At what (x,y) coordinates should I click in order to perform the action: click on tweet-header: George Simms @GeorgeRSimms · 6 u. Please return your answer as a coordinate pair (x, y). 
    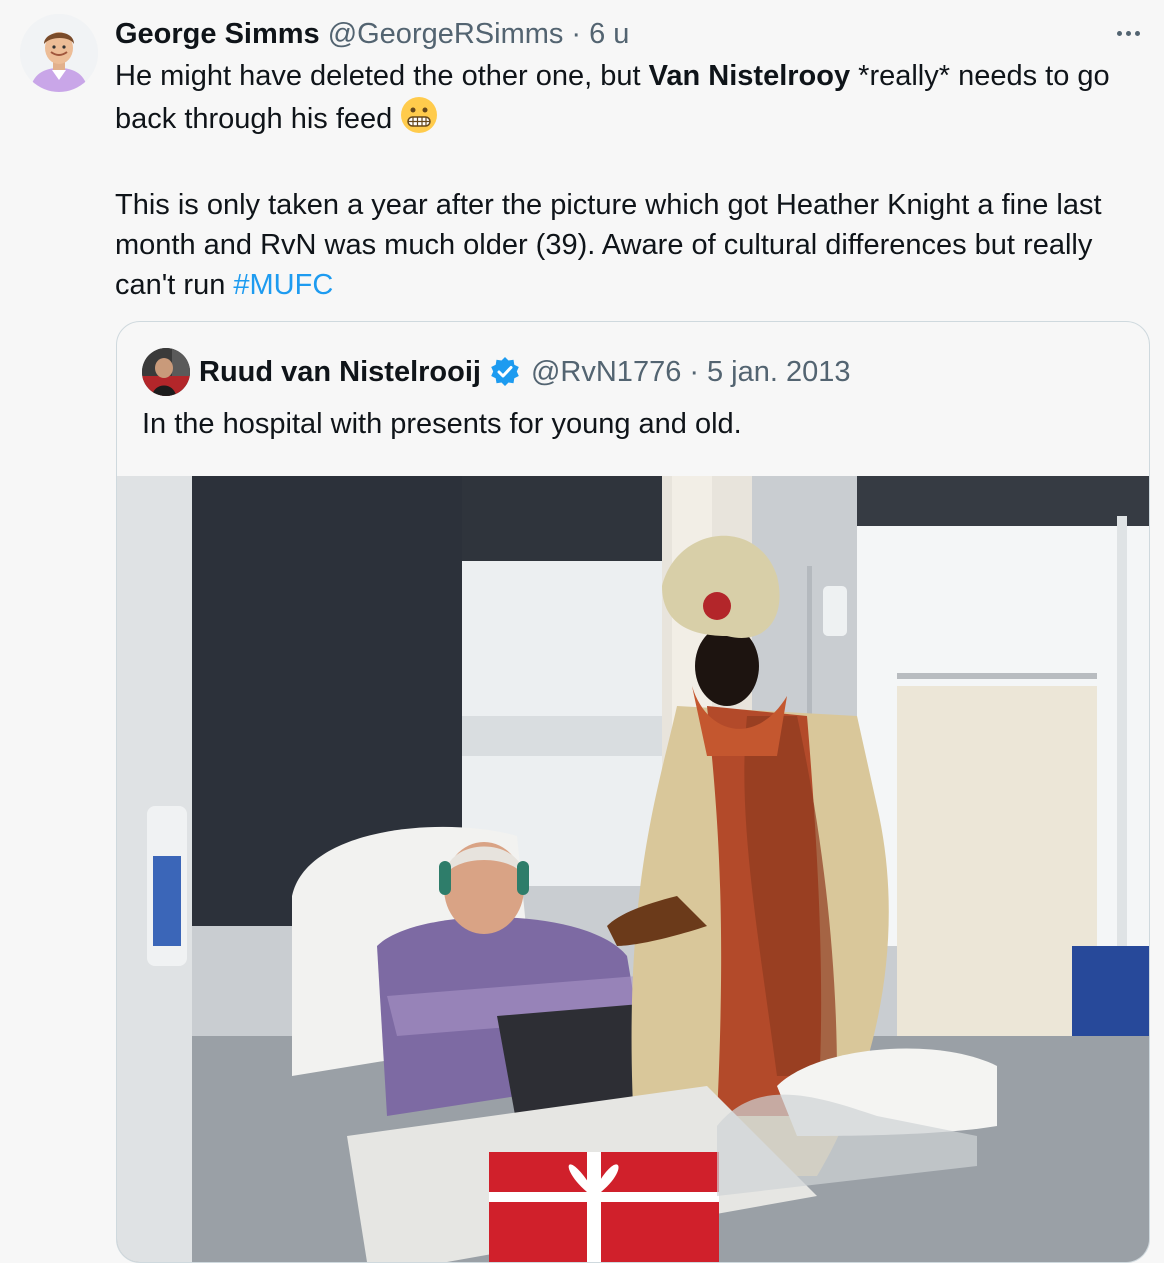
    Looking at the image, I should click on (372, 34).